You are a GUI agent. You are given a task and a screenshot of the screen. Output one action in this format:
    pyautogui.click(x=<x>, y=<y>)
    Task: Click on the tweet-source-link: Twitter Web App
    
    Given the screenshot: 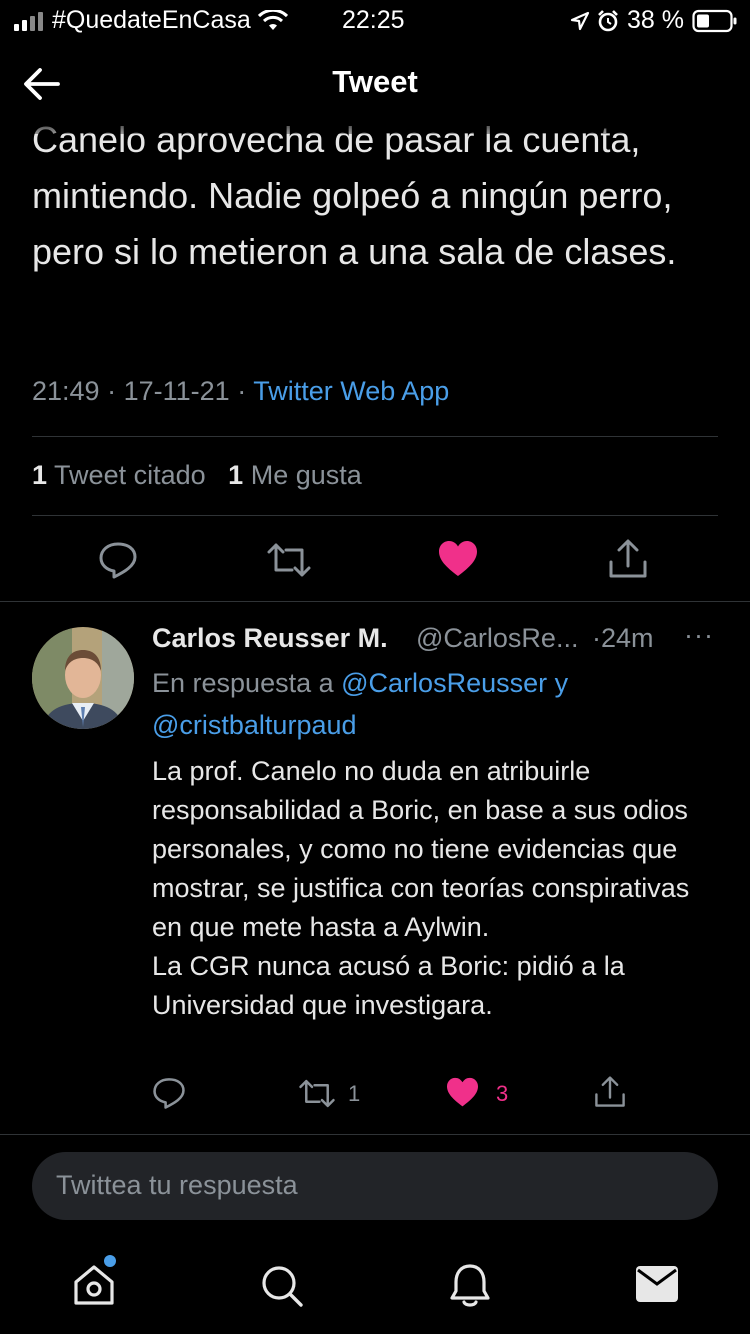 What is the action you would take?
    pyautogui.click(x=351, y=391)
    